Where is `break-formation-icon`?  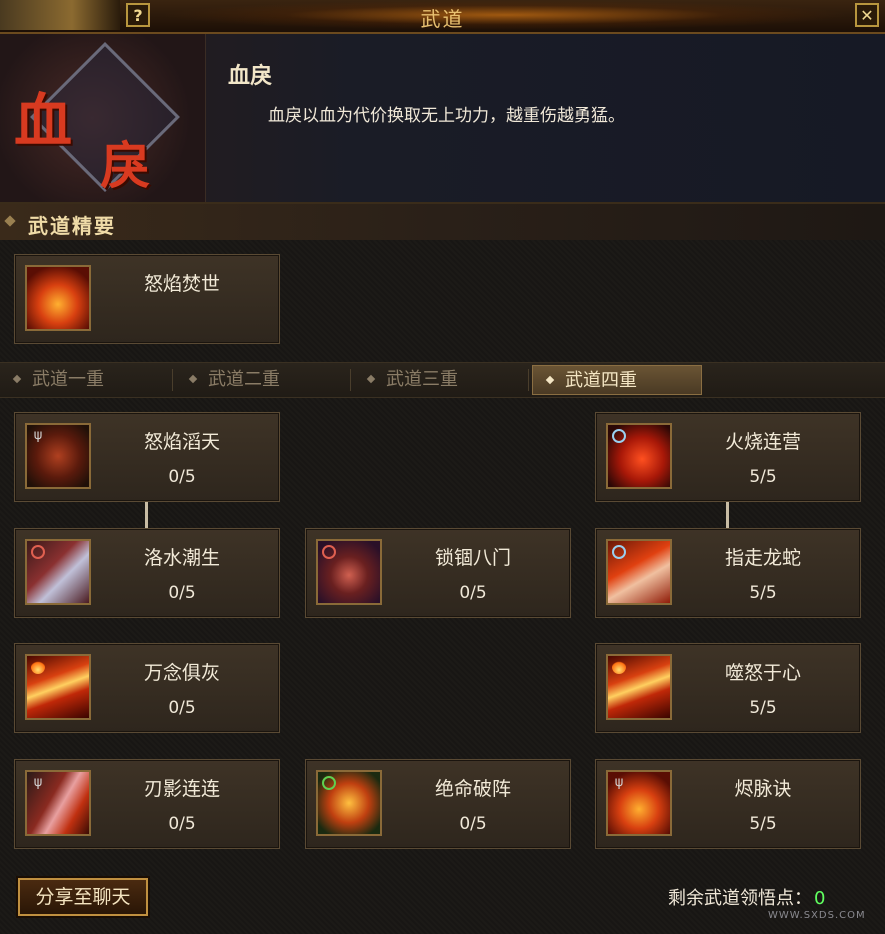 break-formation-icon is located at coordinates (349, 803).